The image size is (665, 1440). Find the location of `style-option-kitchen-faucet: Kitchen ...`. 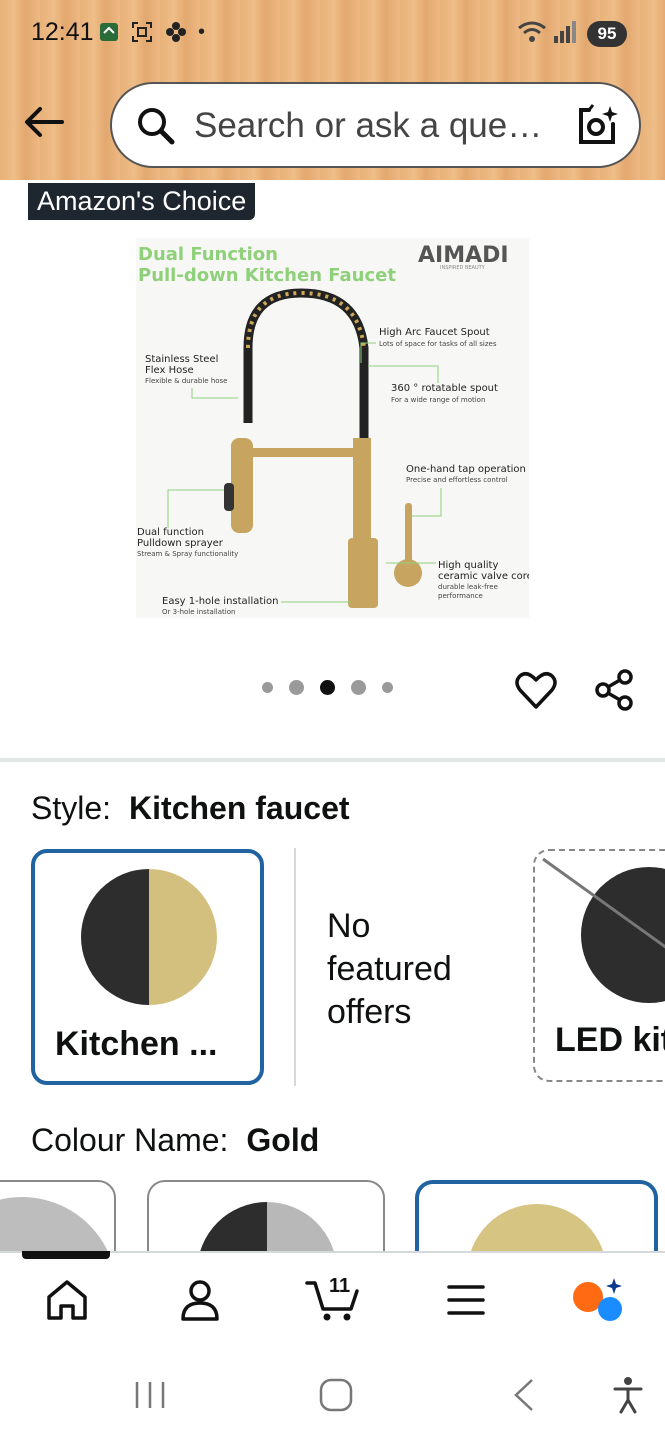

style-option-kitchen-faucet: Kitchen ... is located at coordinates (147, 967).